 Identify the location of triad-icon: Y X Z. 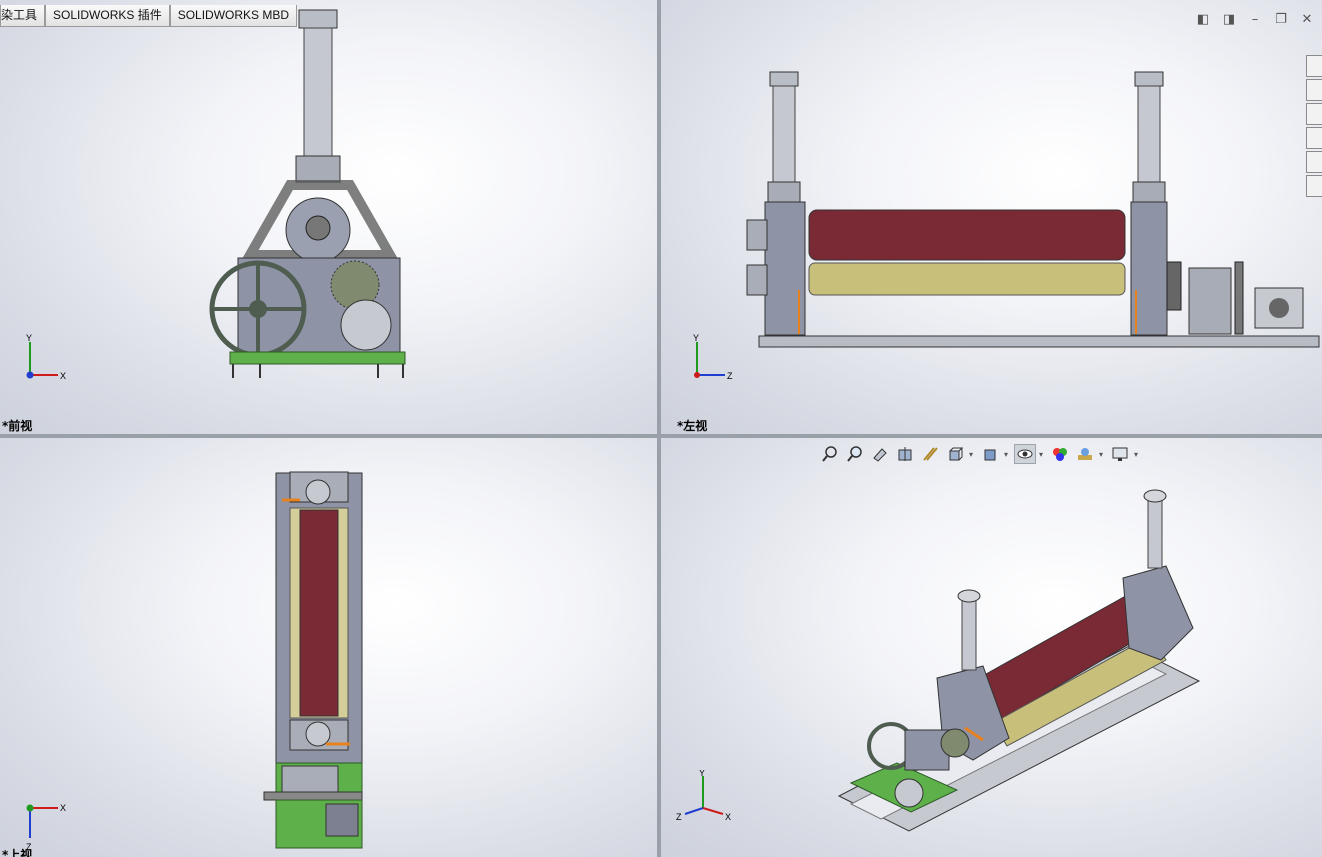
(703, 796).